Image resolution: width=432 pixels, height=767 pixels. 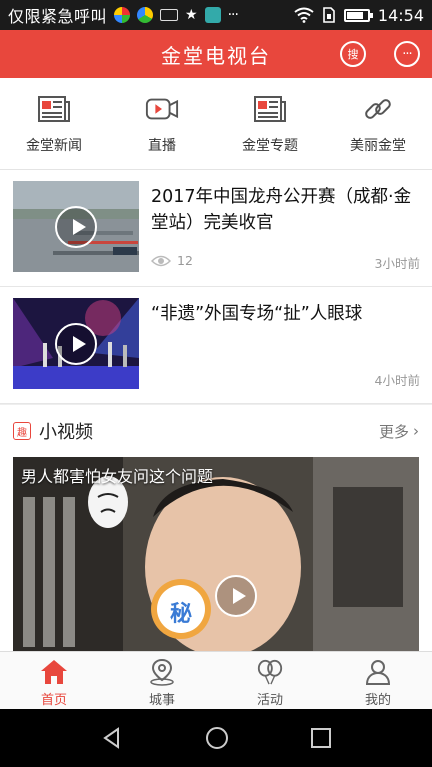 I want to click on bottom-tab-bar: 首页 城事 活动 我的, so click(x=216, y=680).